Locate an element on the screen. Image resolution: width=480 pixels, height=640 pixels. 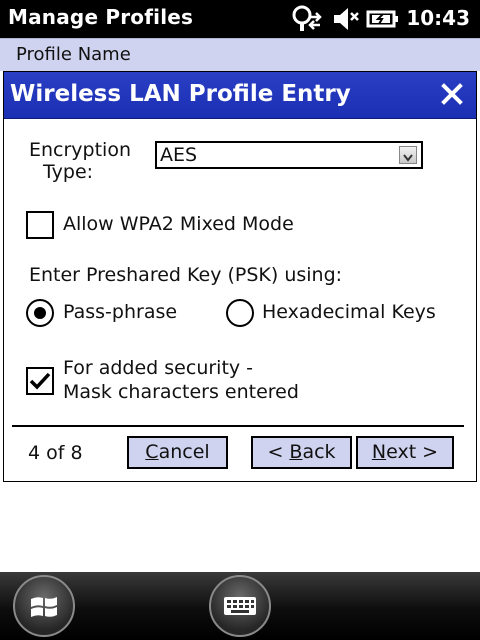
dialog-separator is located at coordinates (238, 426).